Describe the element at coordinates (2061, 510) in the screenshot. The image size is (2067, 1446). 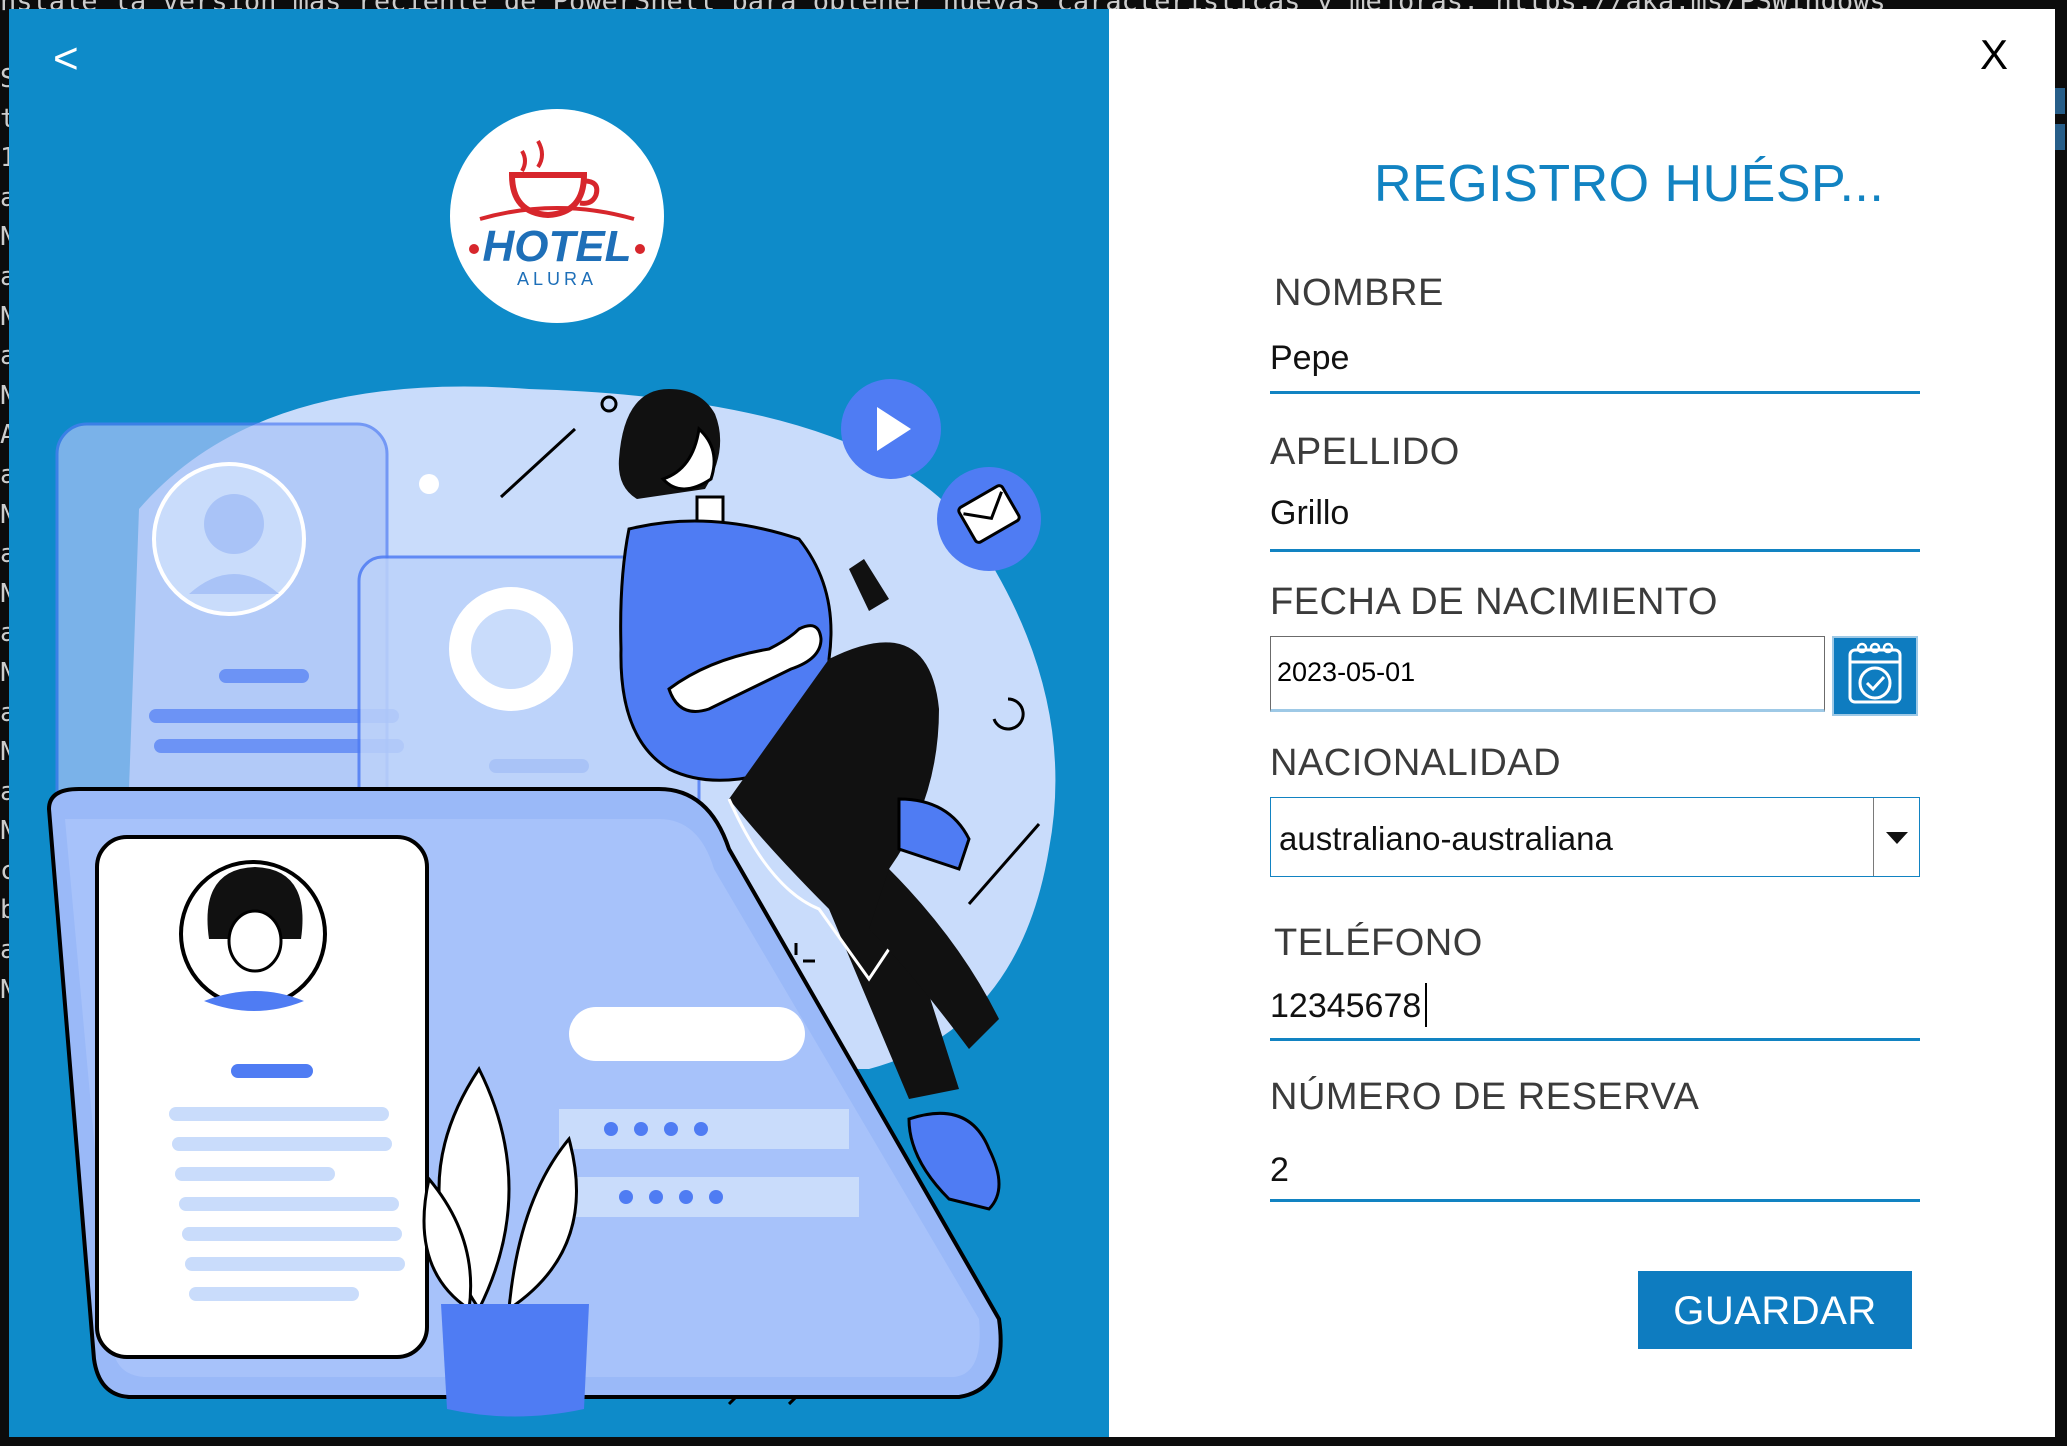
I see `terminal-right-edge` at that location.